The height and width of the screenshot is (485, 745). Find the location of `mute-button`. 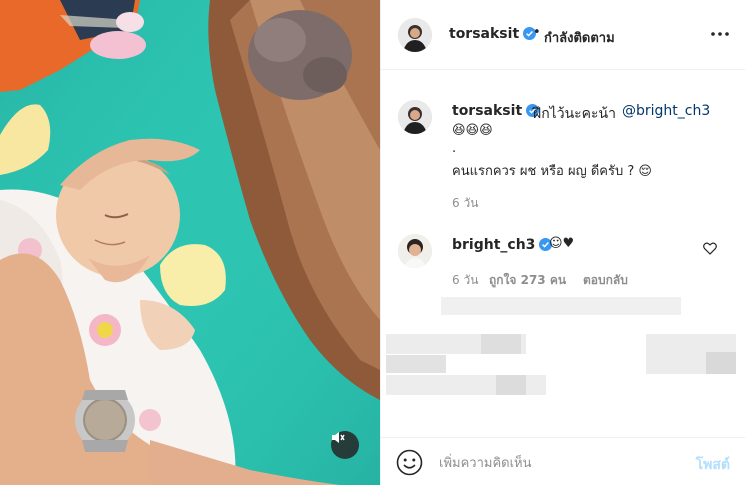

mute-button is located at coordinates (345, 445).